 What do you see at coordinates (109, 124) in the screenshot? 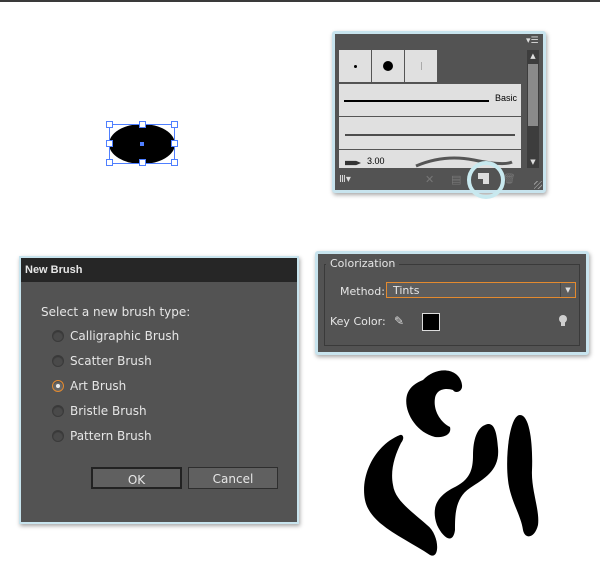
I see `handle-top-left` at bounding box center [109, 124].